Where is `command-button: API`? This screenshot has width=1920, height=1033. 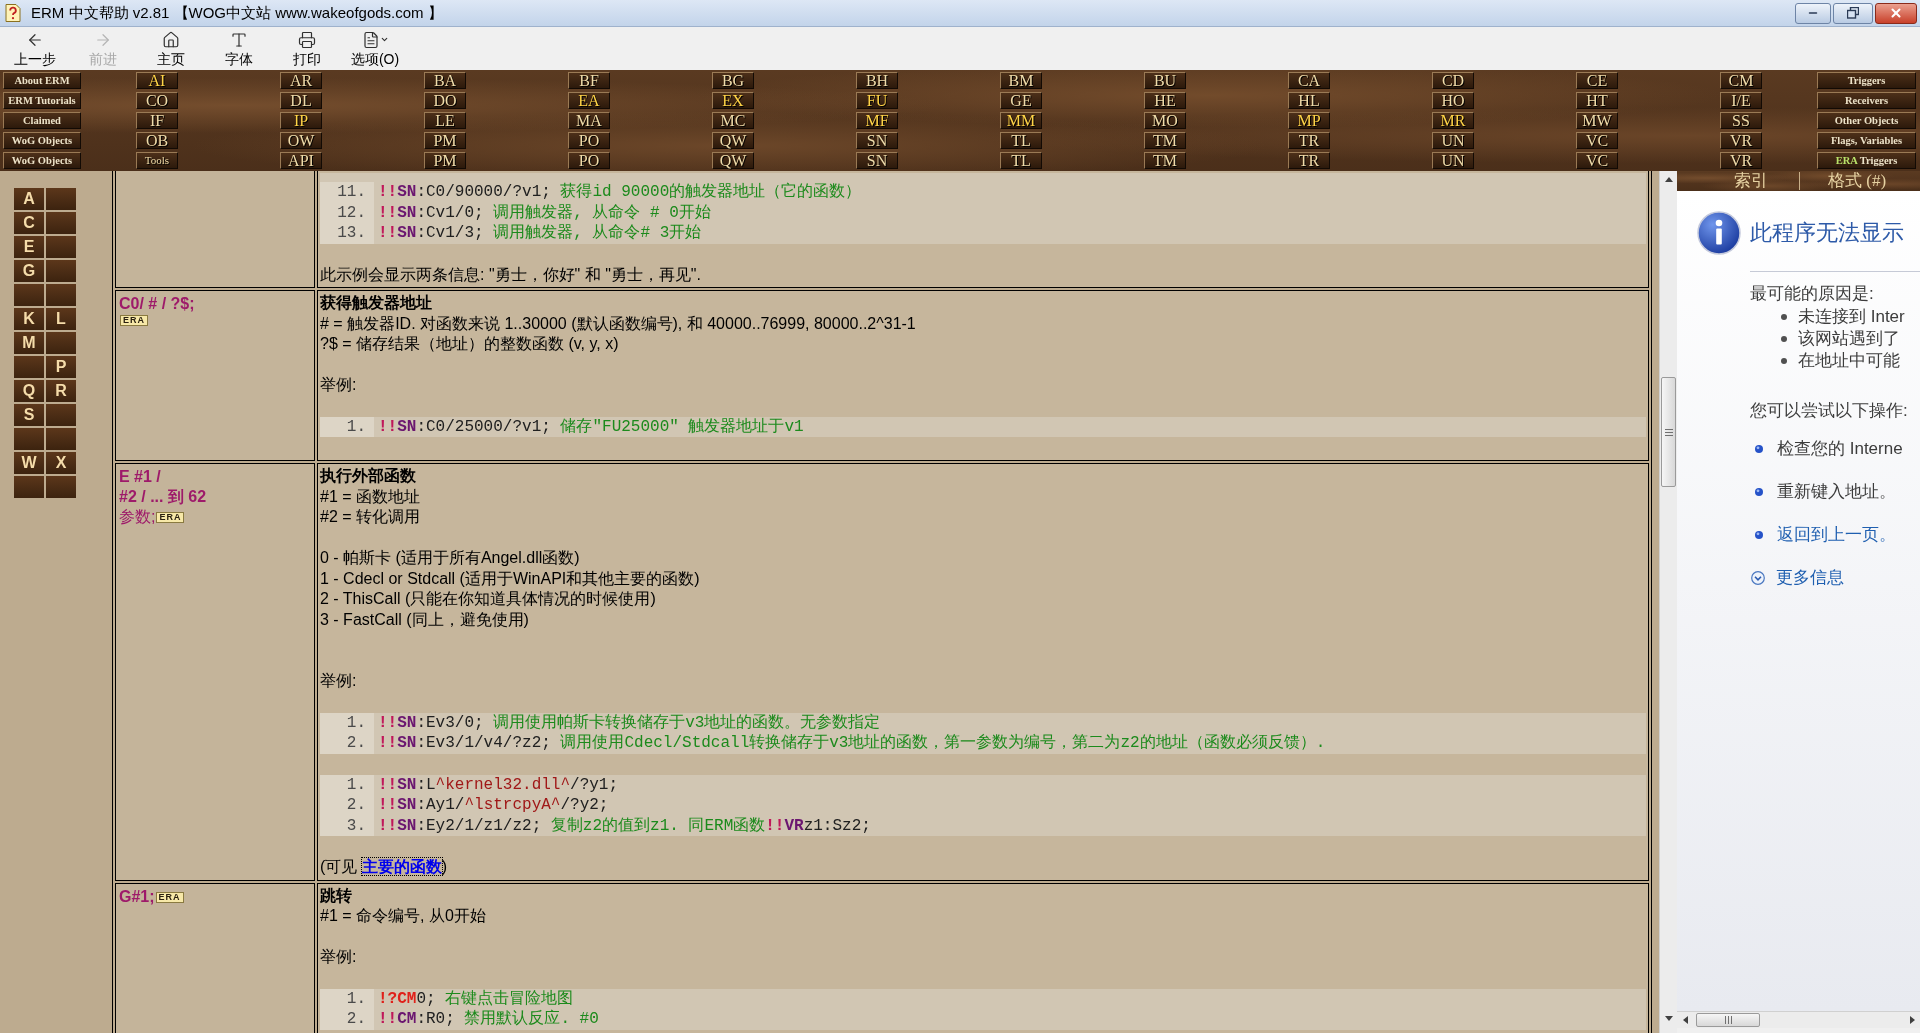
command-button: API is located at coordinates (301, 160).